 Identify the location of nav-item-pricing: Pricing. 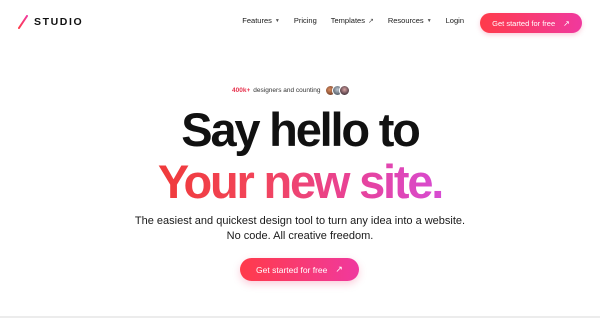
(305, 20).